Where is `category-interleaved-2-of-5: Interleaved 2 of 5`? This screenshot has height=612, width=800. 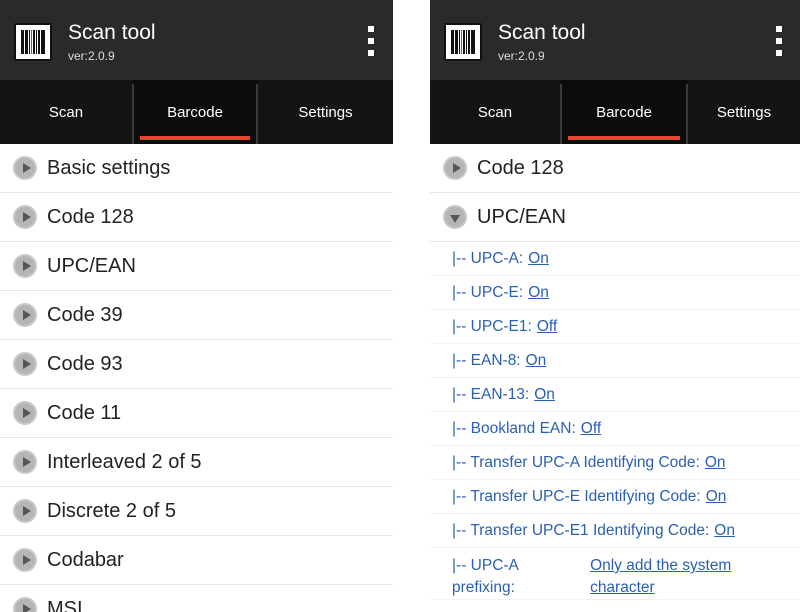 category-interleaved-2-of-5: Interleaved 2 of 5 is located at coordinates (196, 462).